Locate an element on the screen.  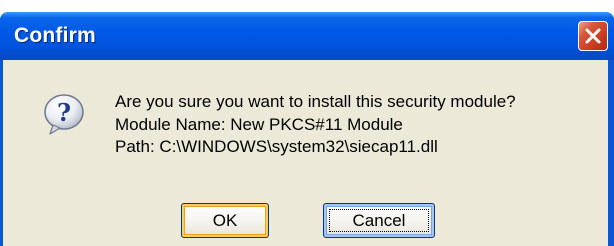
close-button is located at coordinates (593, 36).